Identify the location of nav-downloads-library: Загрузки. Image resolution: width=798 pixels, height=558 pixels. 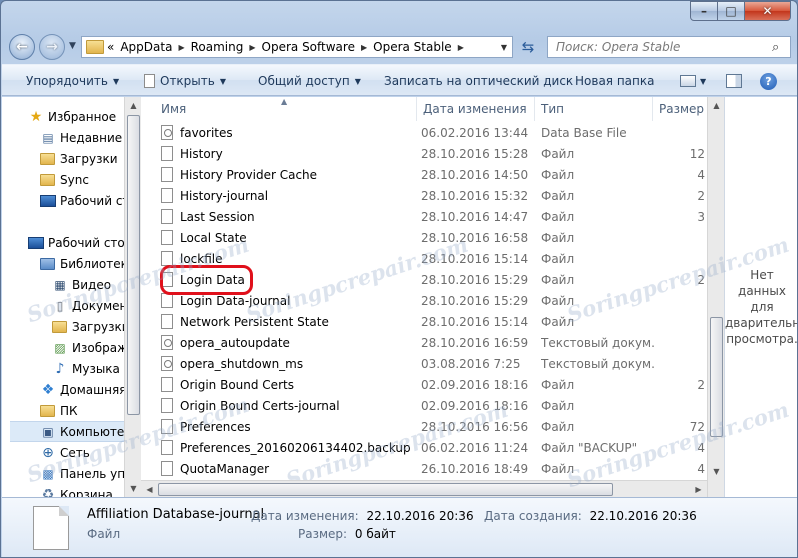
(88, 326).